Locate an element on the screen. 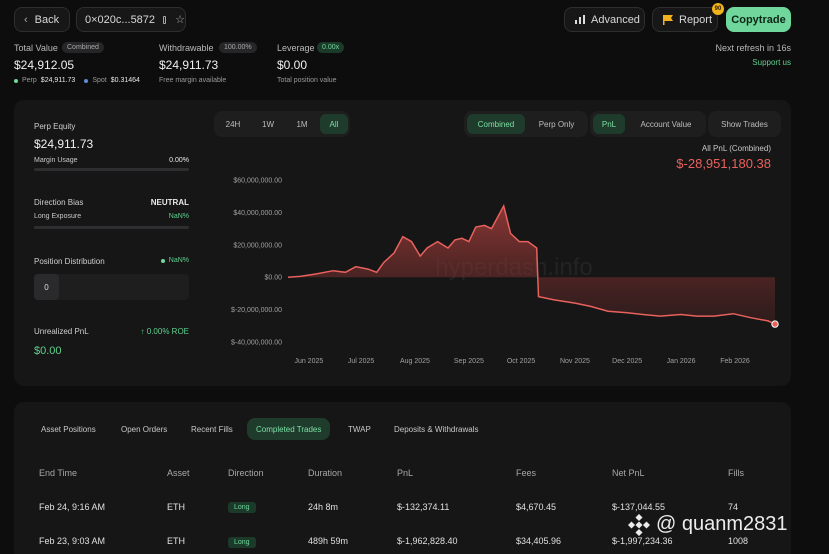 This screenshot has height=554, width=829. col-end-time: End Time is located at coordinates (58, 473).